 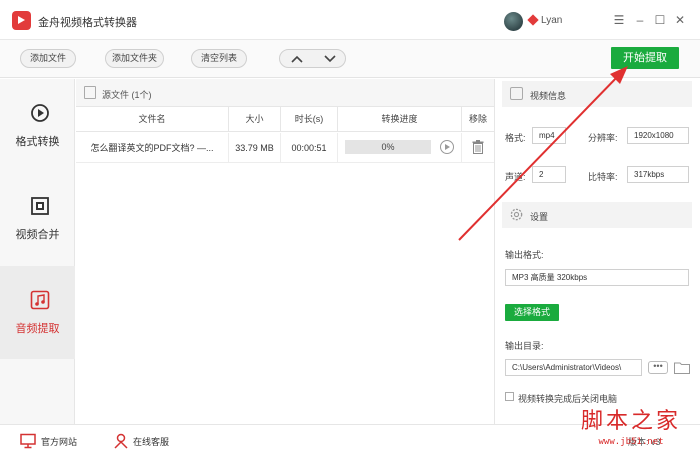 I want to click on file-size-cell: 33.79 MB, so click(x=255, y=148).